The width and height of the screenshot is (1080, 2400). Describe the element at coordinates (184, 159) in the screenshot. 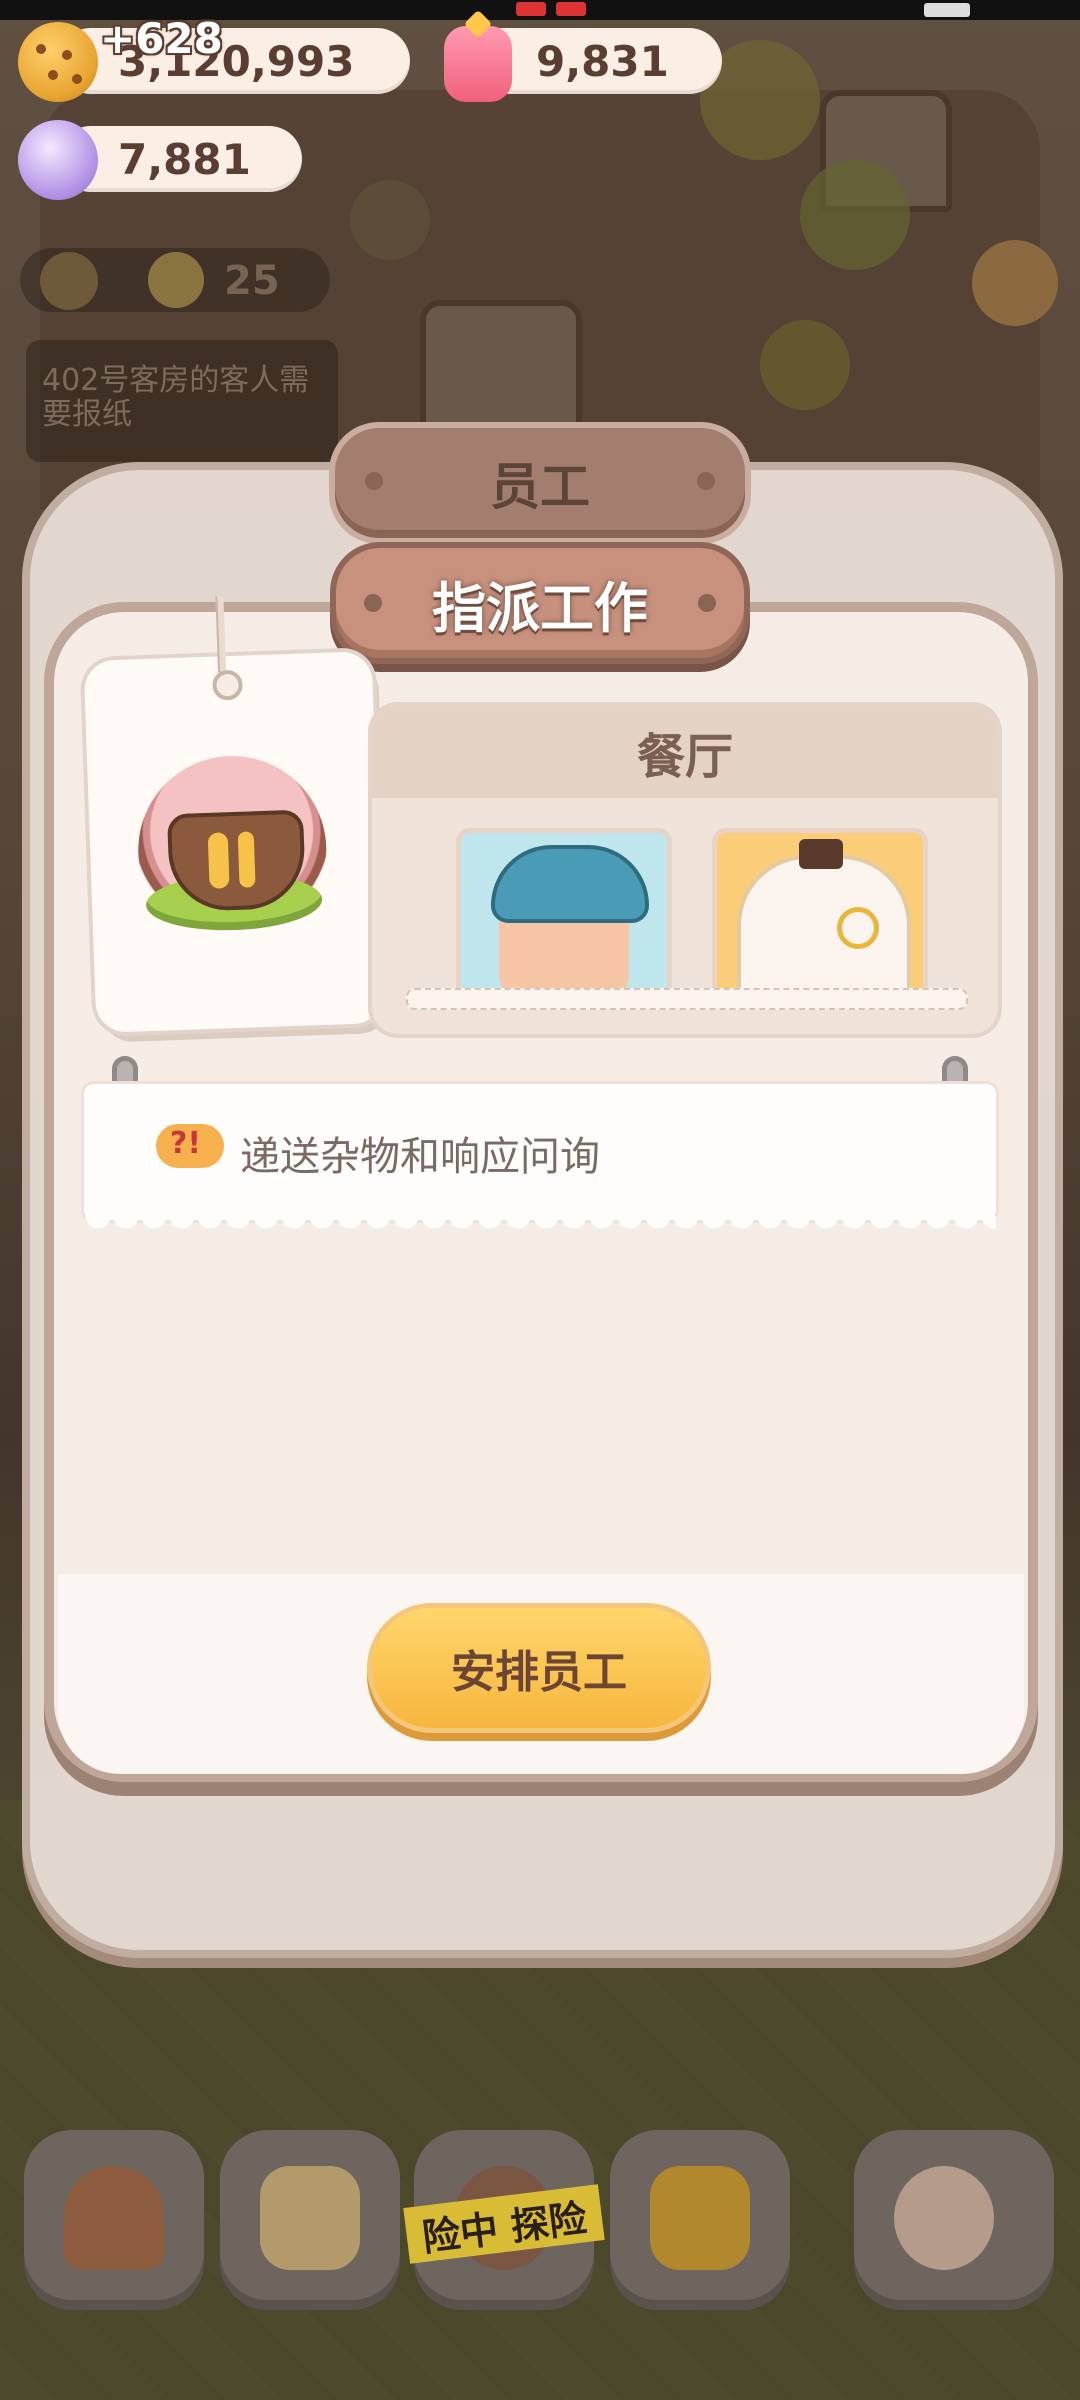

I see `candy-amount: 7,881` at that location.